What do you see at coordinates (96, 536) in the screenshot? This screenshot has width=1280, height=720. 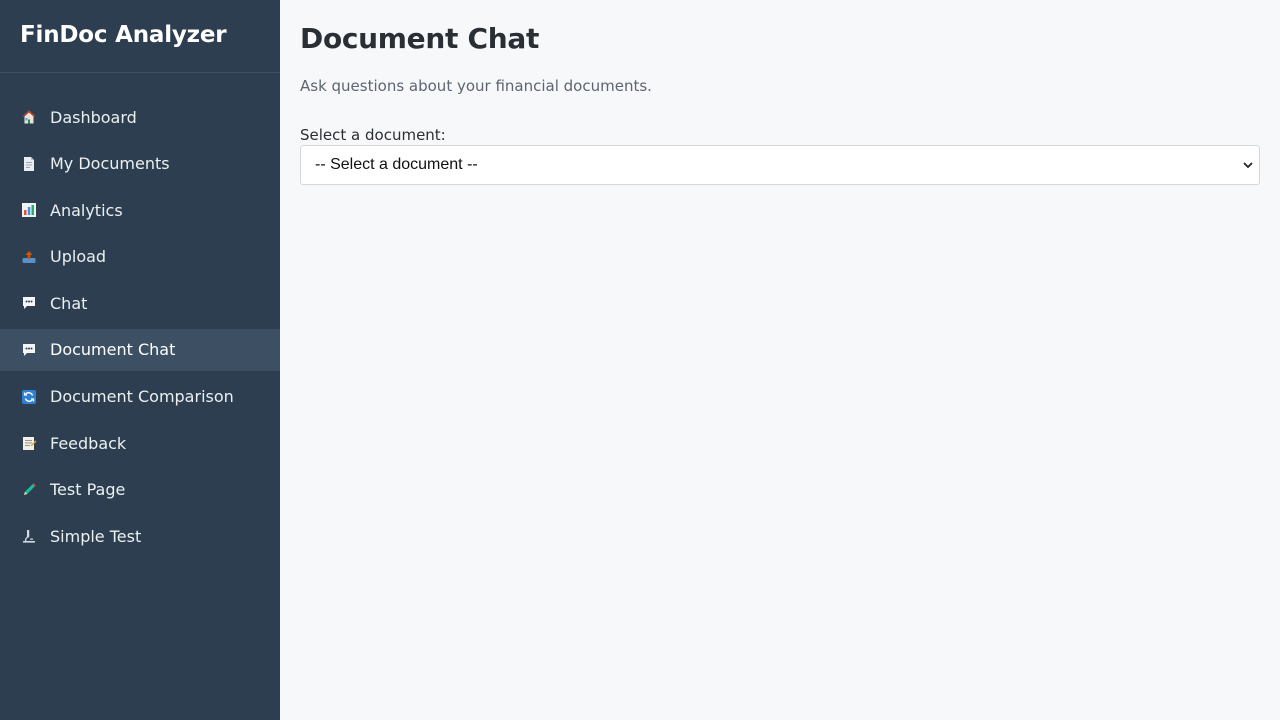 I see `sidebar-item-label: Simple Test` at bounding box center [96, 536].